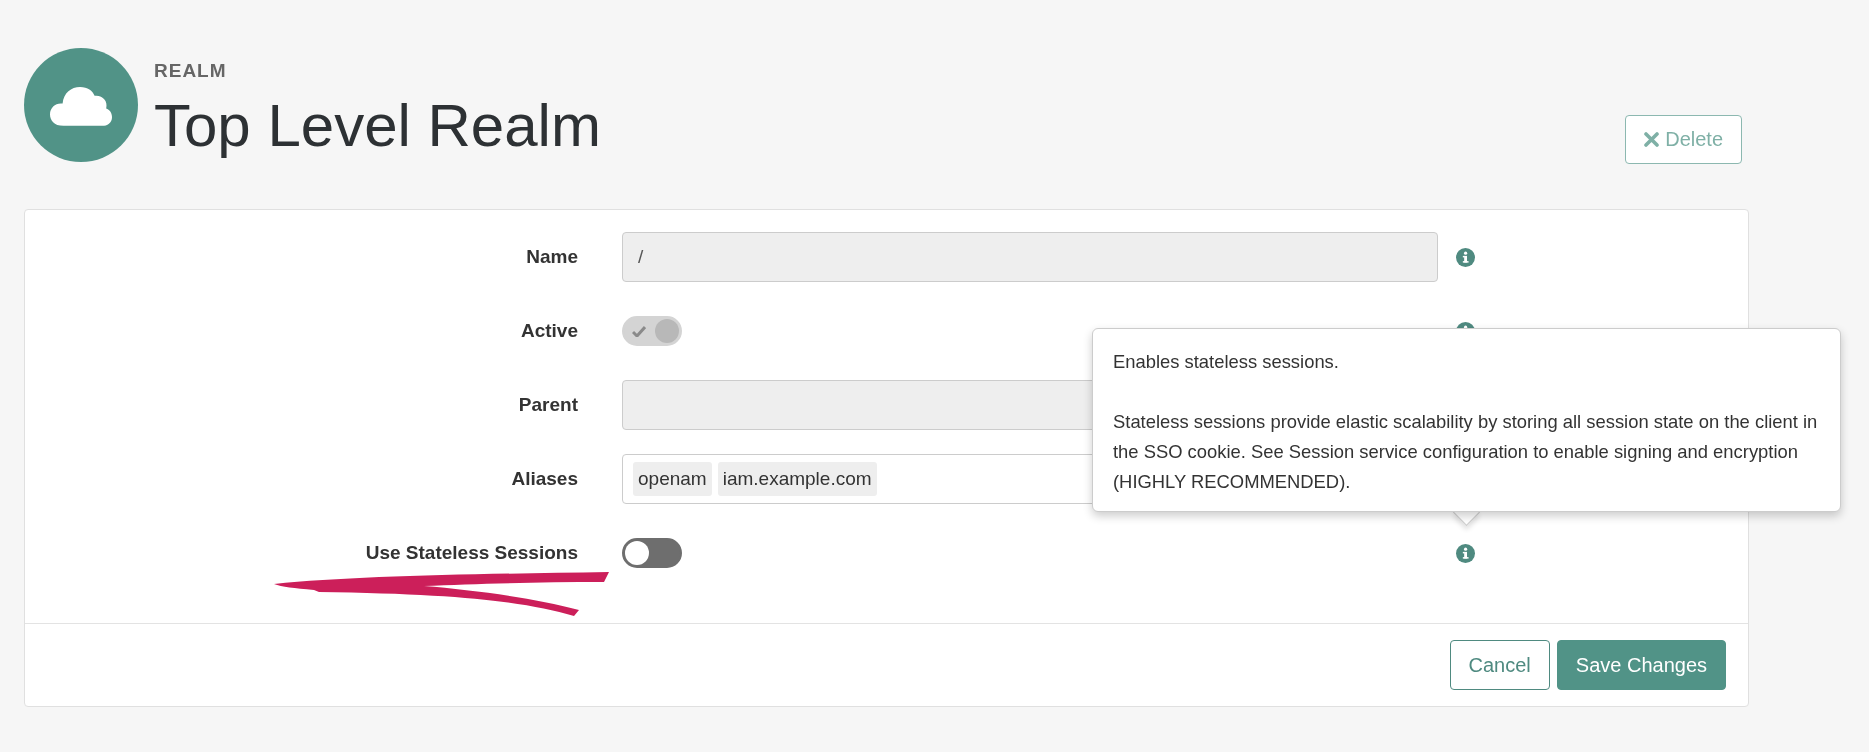 This screenshot has width=1869, height=752. Describe the element at coordinates (1226, 362) in the screenshot. I see `tooltip-text: Enables stateless sessions.` at that location.